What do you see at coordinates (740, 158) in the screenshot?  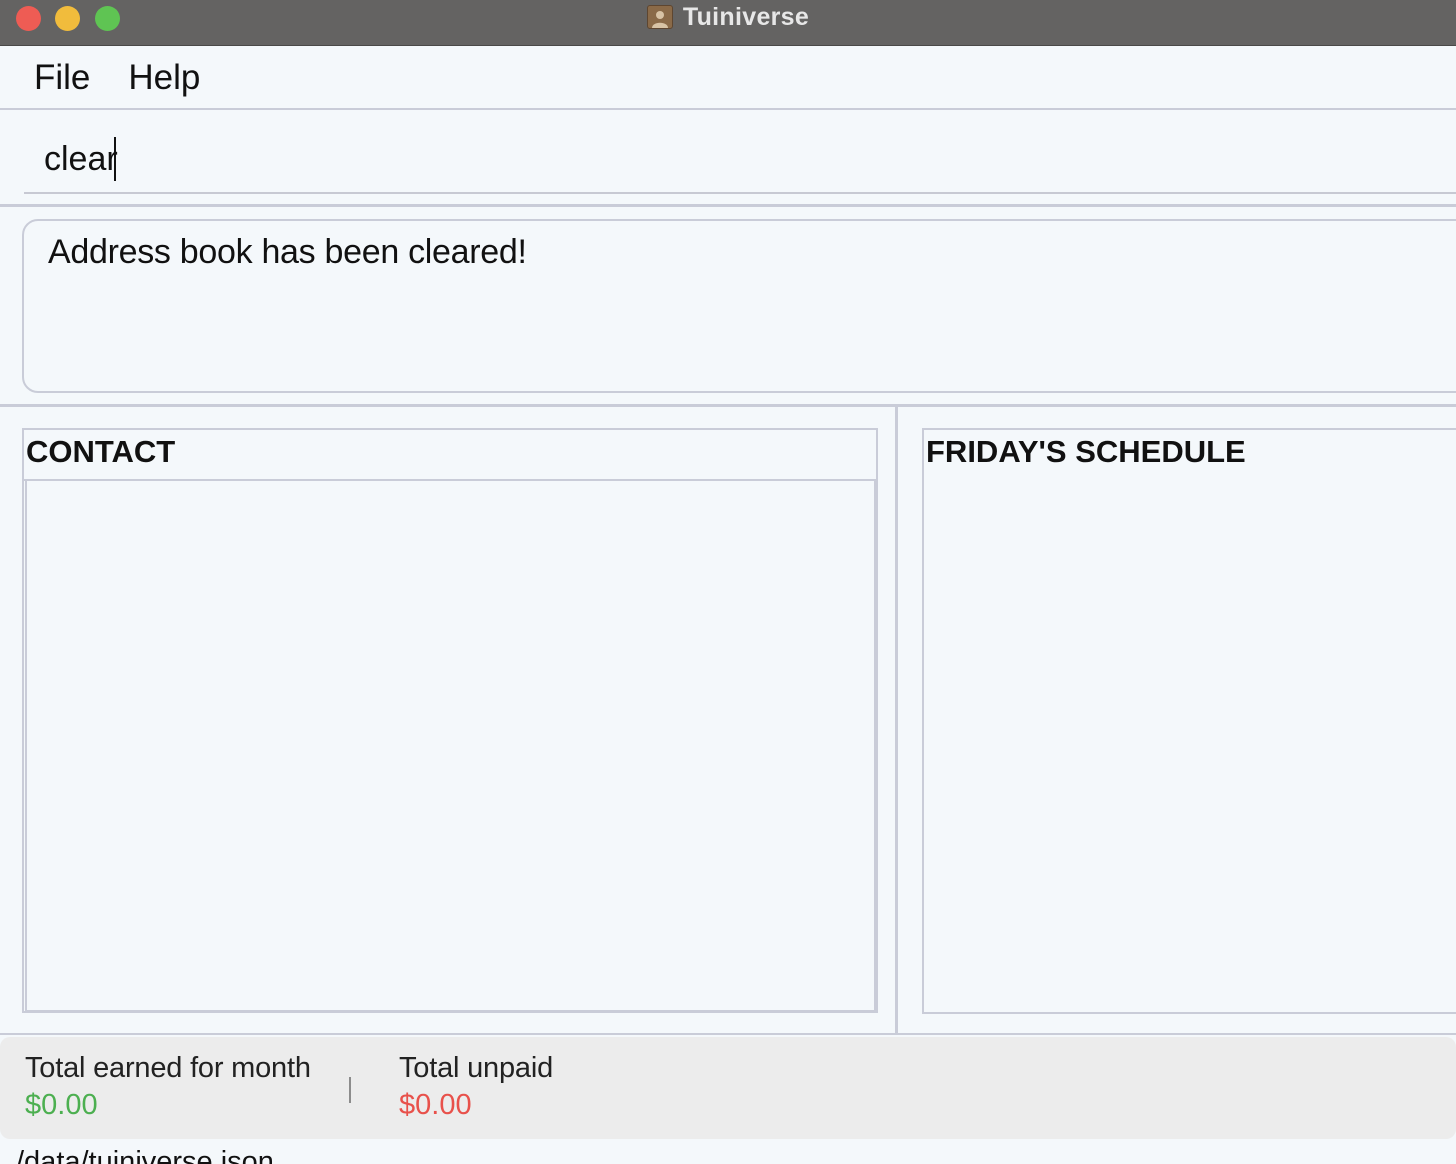 I see `command-input` at bounding box center [740, 158].